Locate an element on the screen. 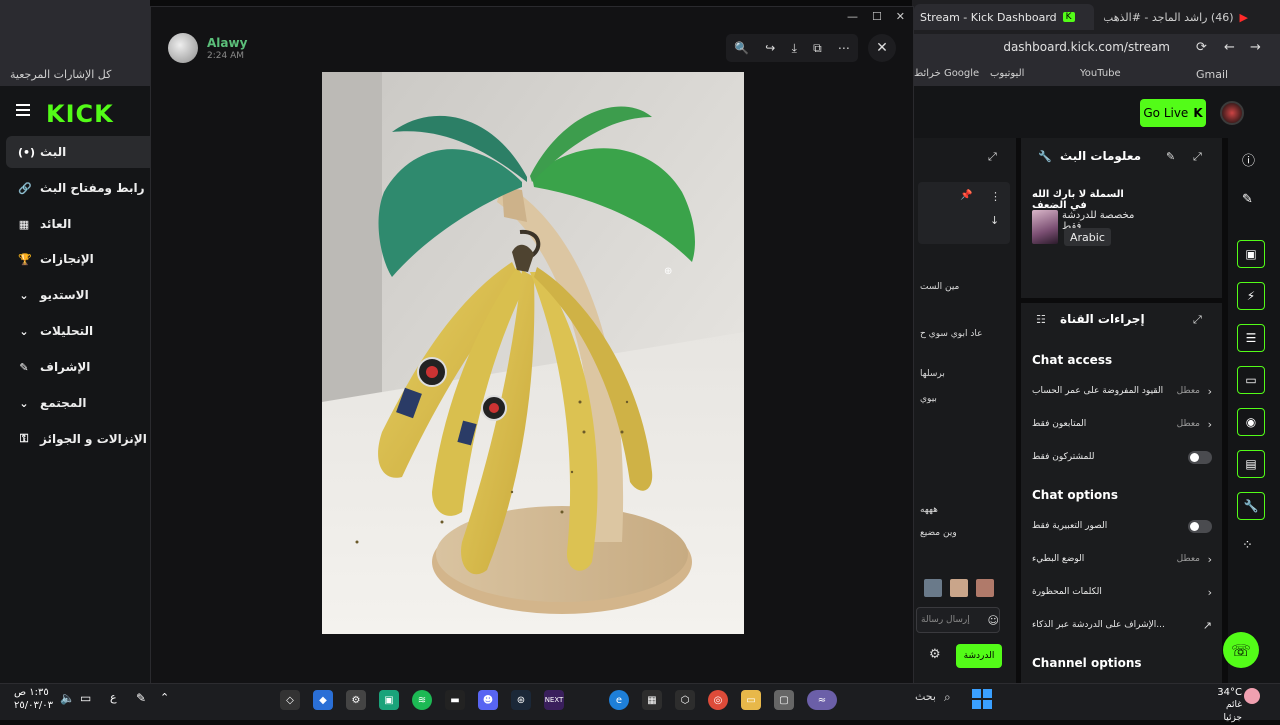  more-icon: ⋮ is located at coordinates (995, 196).